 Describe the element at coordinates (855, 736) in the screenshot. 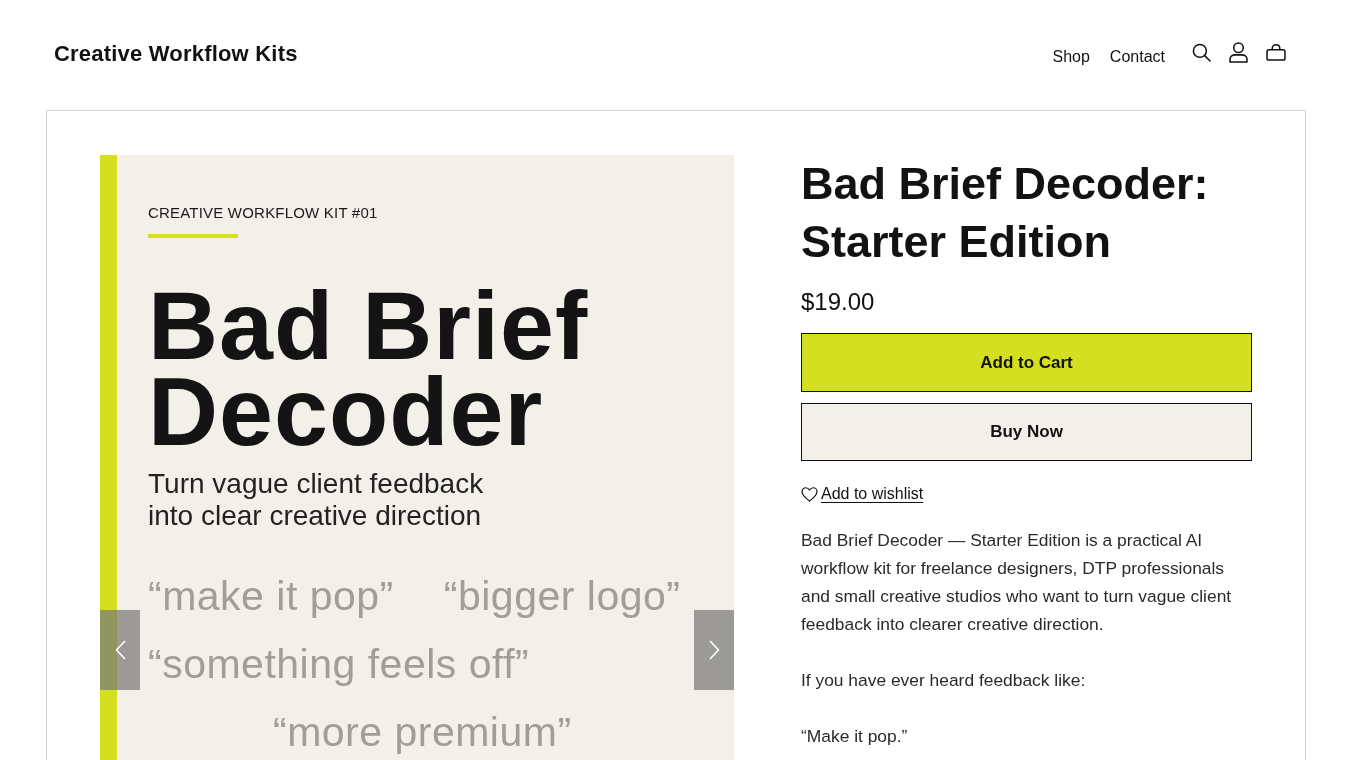

I see `description-paragraph: “Make it pop.”` at that location.